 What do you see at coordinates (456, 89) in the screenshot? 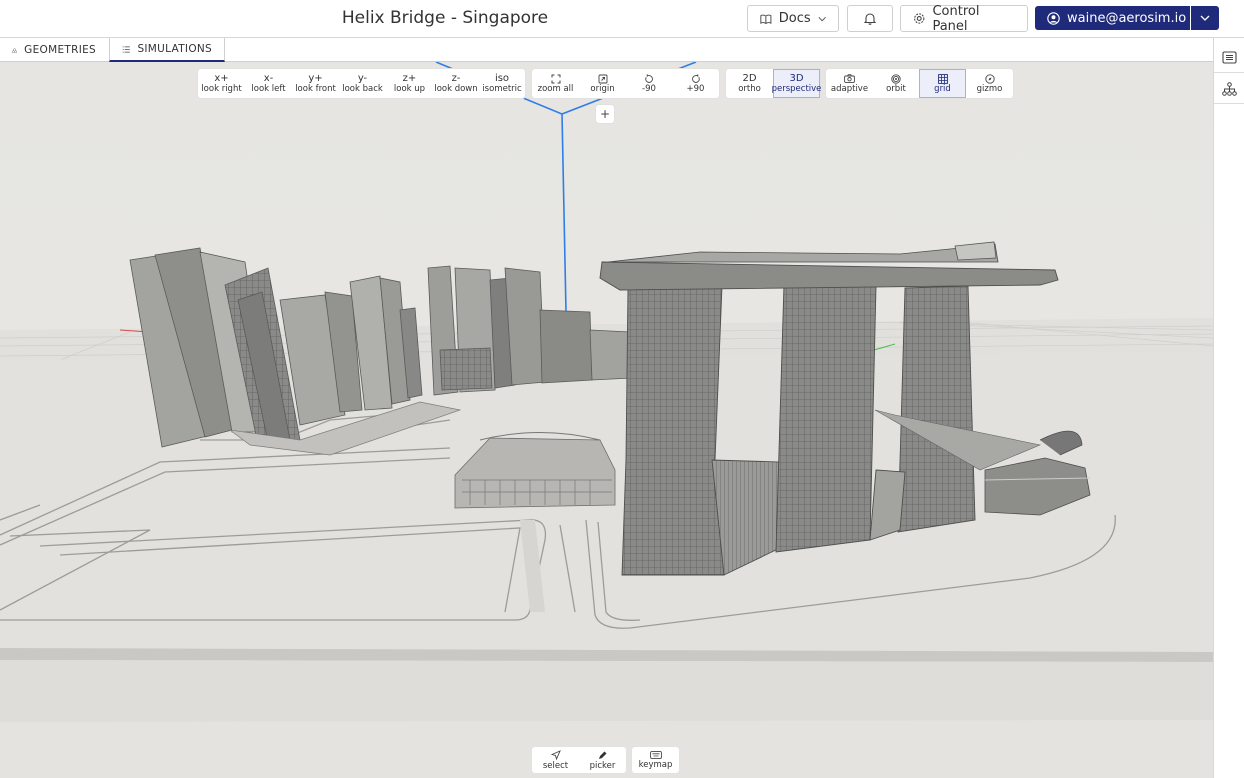
I see `view-label: look down` at bounding box center [456, 89].